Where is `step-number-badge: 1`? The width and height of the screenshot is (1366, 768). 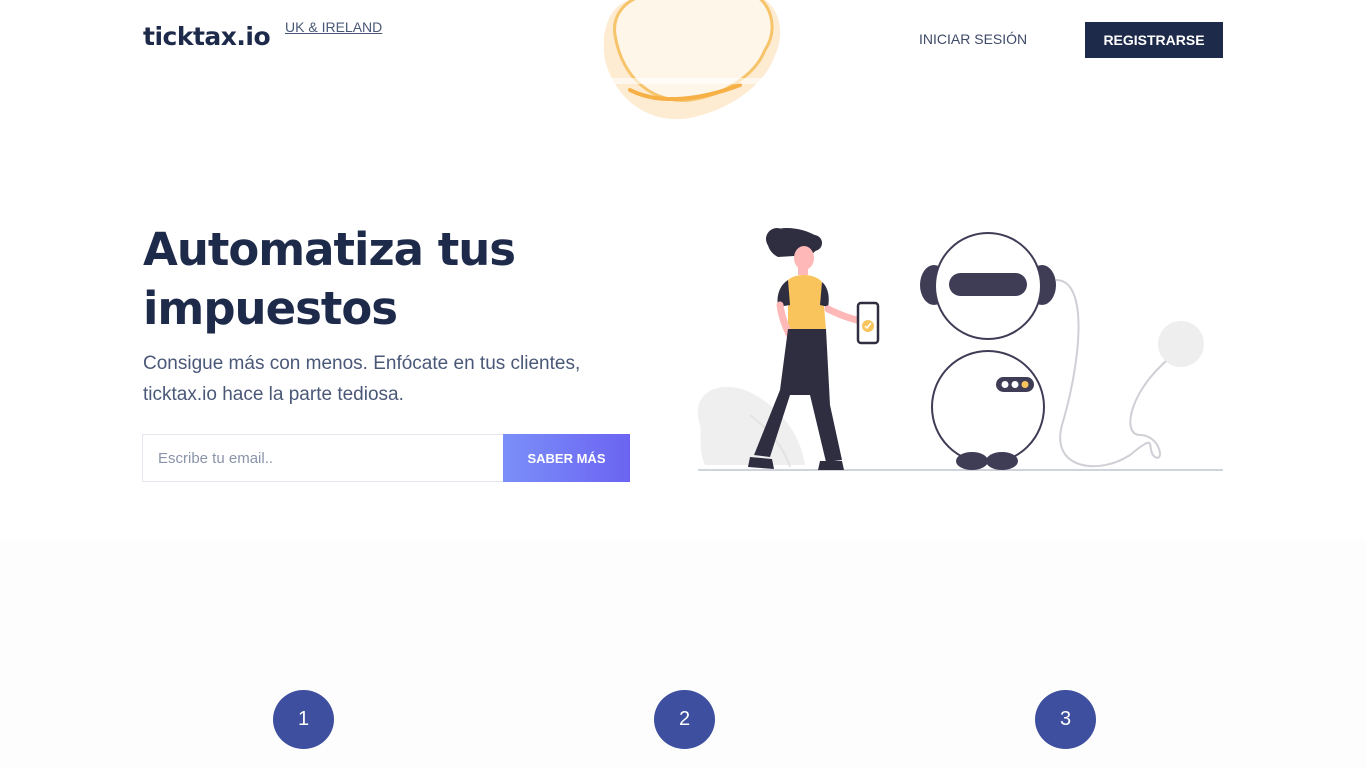 step-number-badge: 1 is located at coordinates (303, 719).